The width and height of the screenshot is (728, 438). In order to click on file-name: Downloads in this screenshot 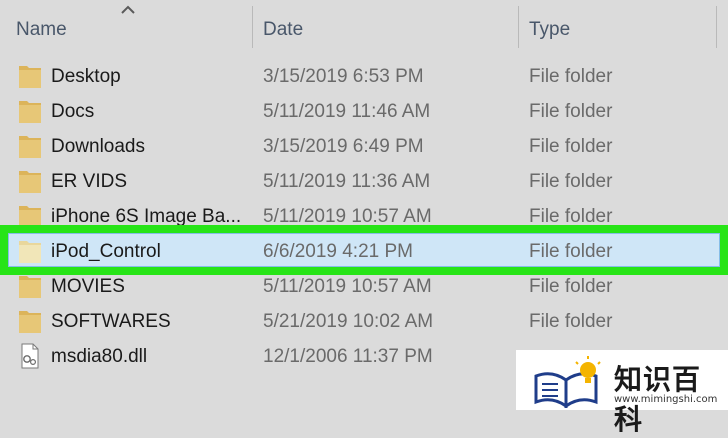, I will do `click(98, 146)`.